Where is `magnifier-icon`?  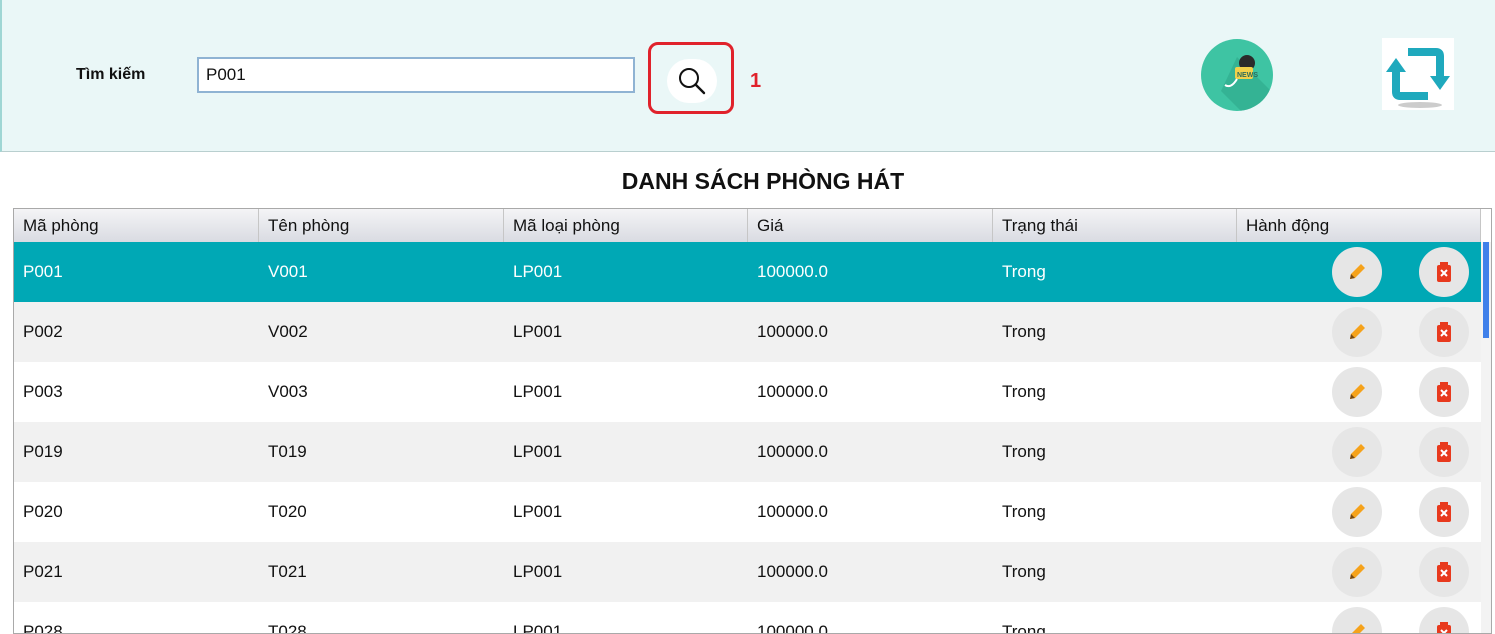
magnifier-icon is located at coordinates (692, 81).